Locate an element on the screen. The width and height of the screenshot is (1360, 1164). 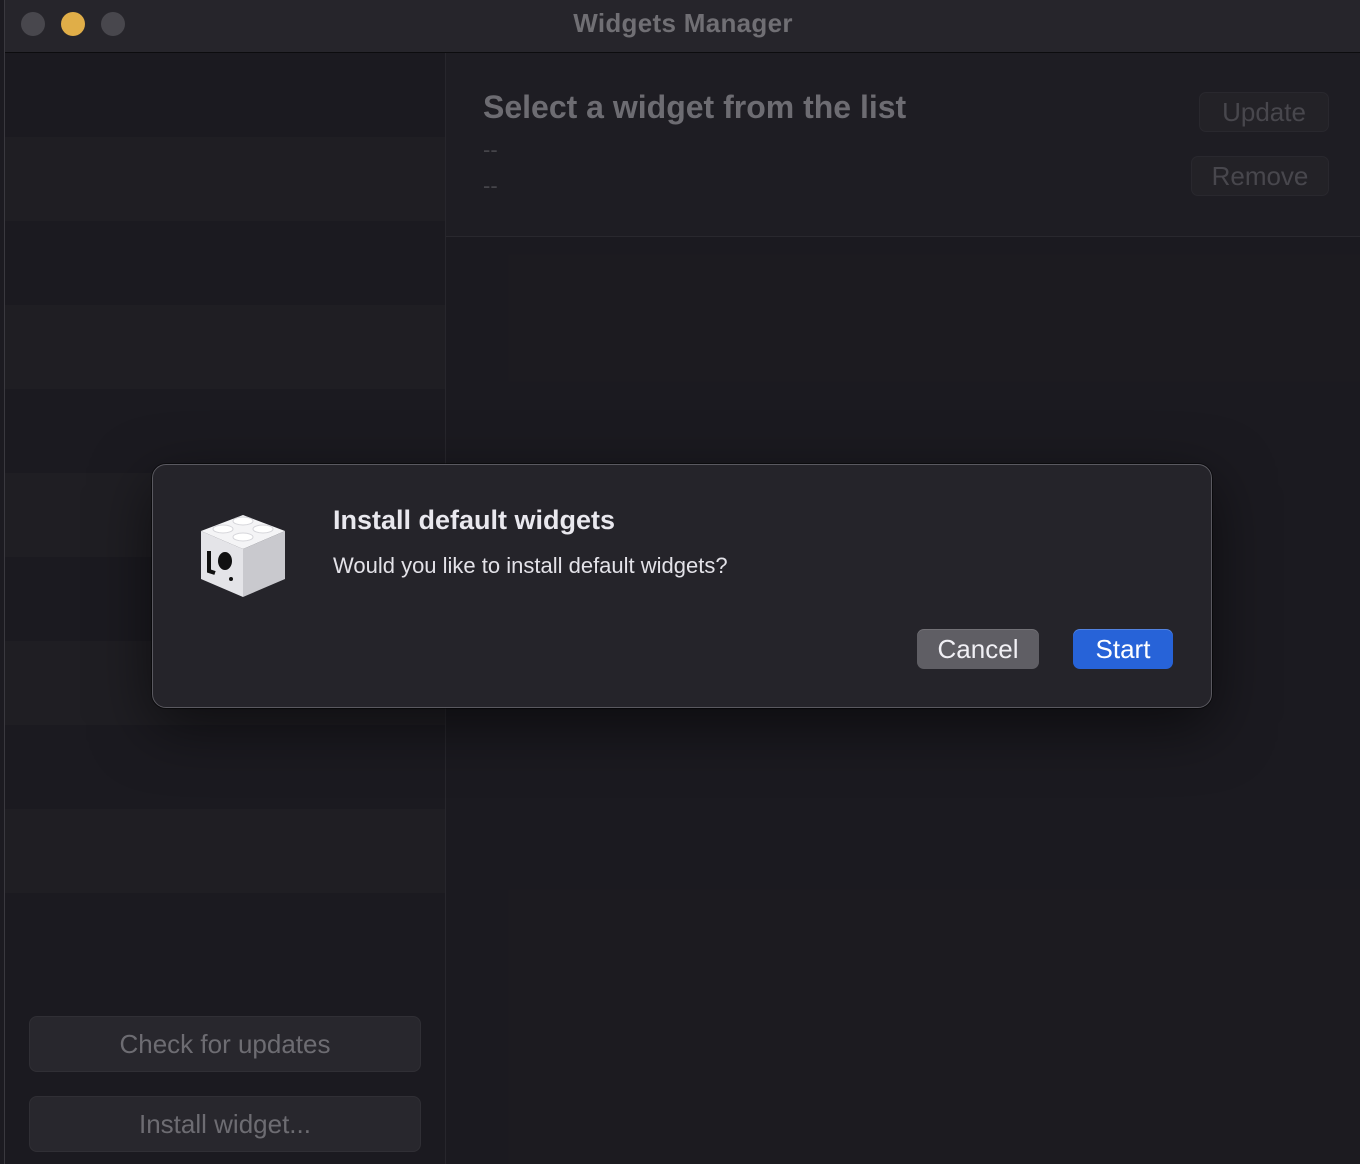
widget-package-icon is located at coordinates (243, 556).